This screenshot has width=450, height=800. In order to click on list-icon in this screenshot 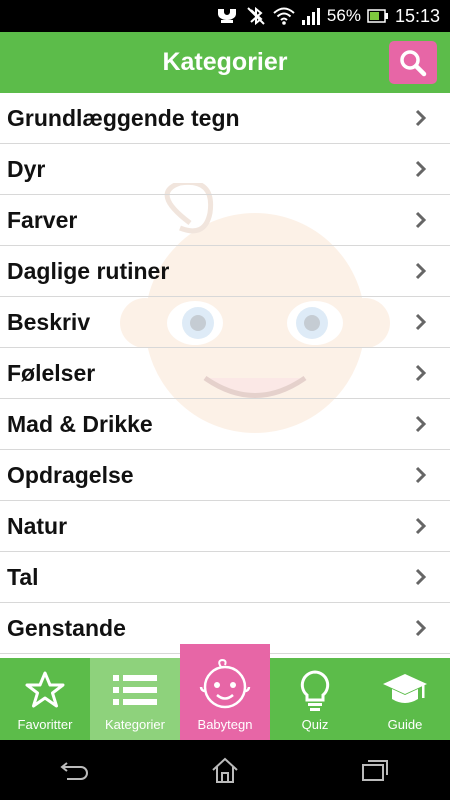, I will do `click(135, 690)`.